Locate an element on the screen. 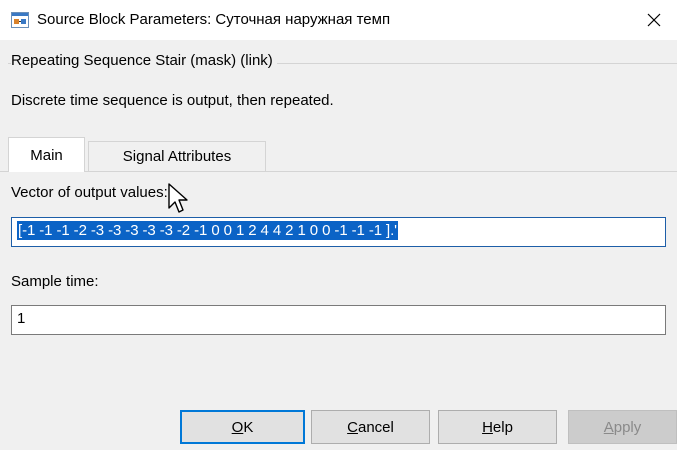  tab-main-label: Main is located at coordinates (46, 155).